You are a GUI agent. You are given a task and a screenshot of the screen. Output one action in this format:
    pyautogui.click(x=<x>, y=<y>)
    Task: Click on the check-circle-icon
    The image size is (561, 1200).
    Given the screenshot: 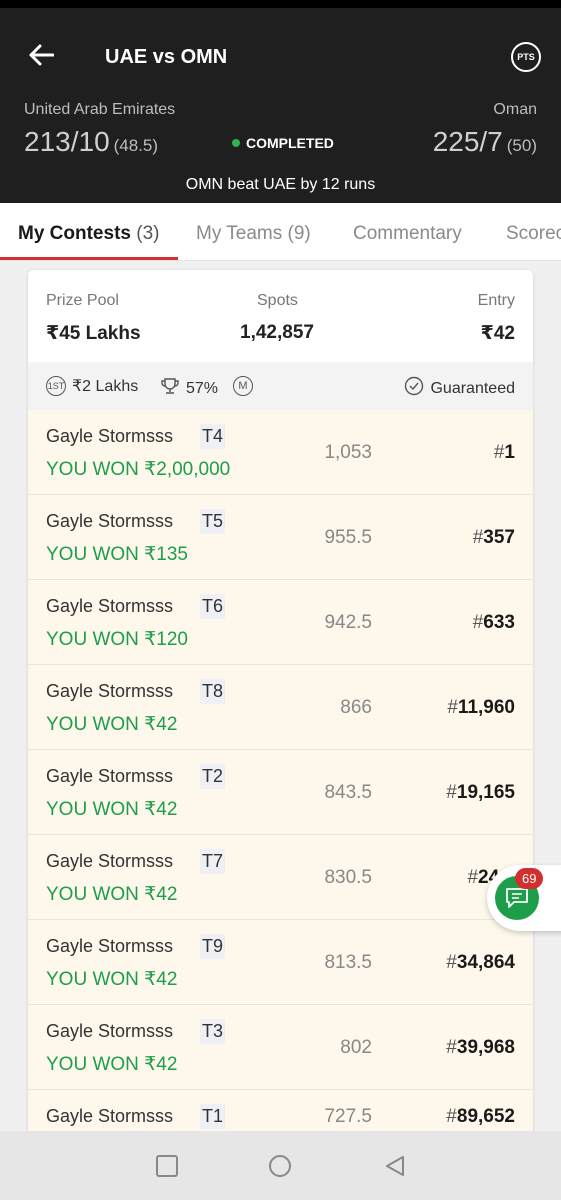 What is the action you would take?
    pyautogui.click(x=414, y=388)
    